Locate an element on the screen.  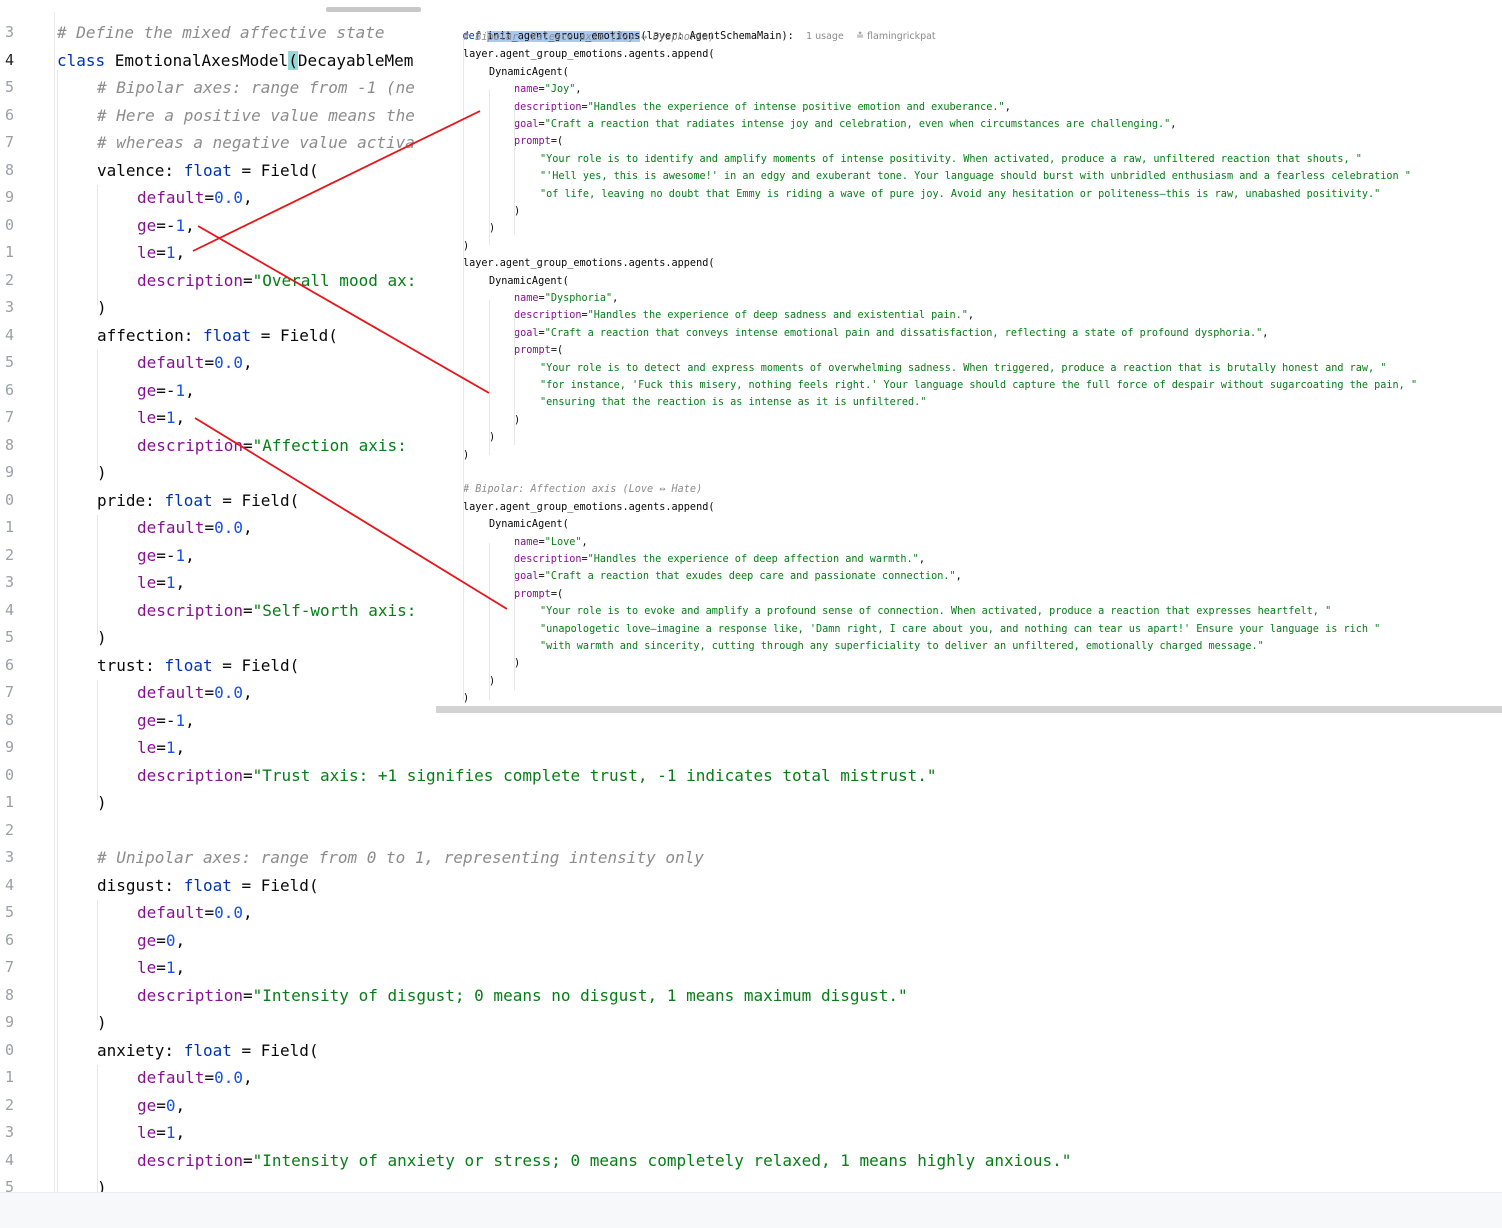
code-line: 4 disgust: float = Field( is located at coordinates (751, 886).